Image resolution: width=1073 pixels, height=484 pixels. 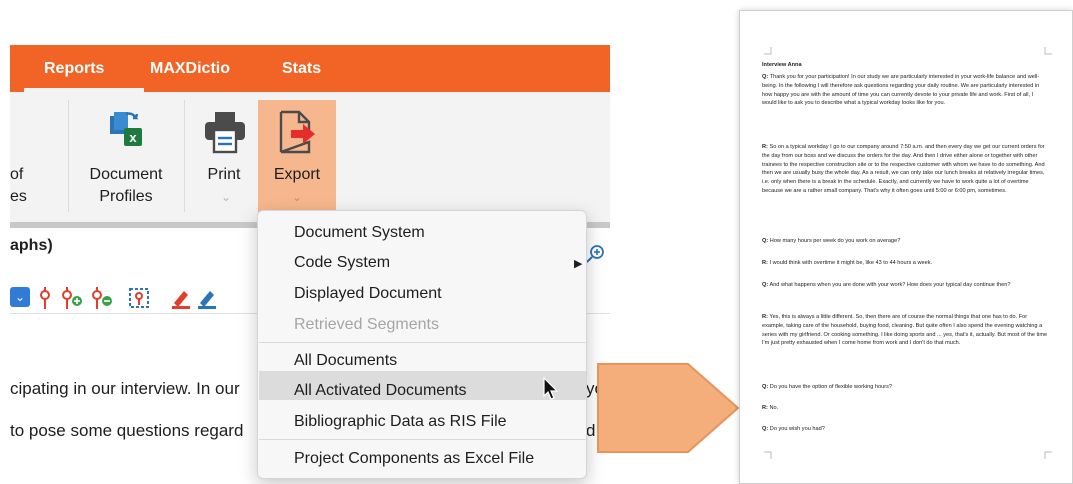 I want to click on dropdown-toggle-icon: ⌄, so click(x=20, y=297).